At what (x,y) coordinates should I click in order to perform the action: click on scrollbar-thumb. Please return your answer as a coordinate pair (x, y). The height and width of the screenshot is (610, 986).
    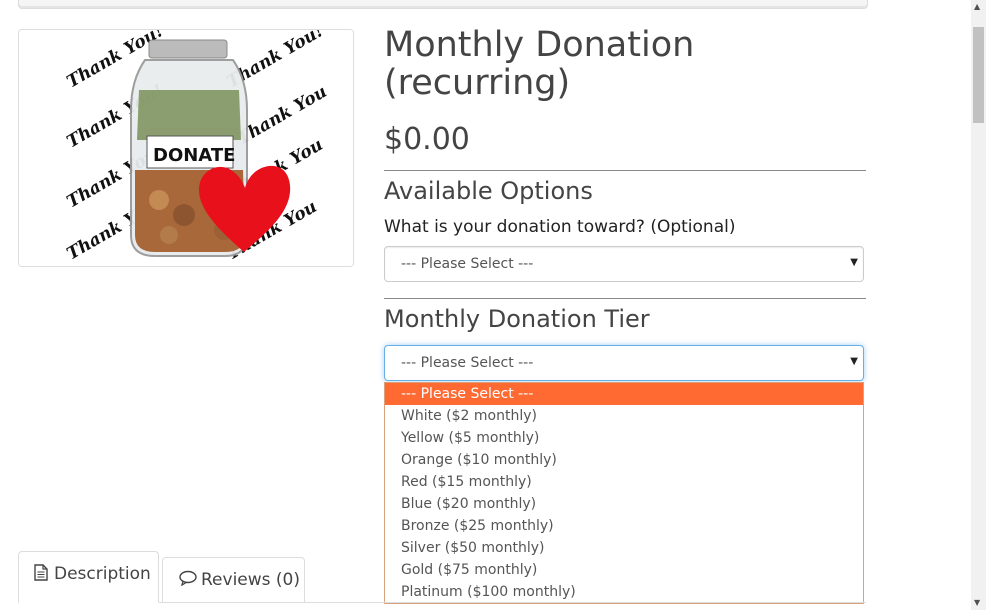
    Looking at the image, I should click on (978, 75).